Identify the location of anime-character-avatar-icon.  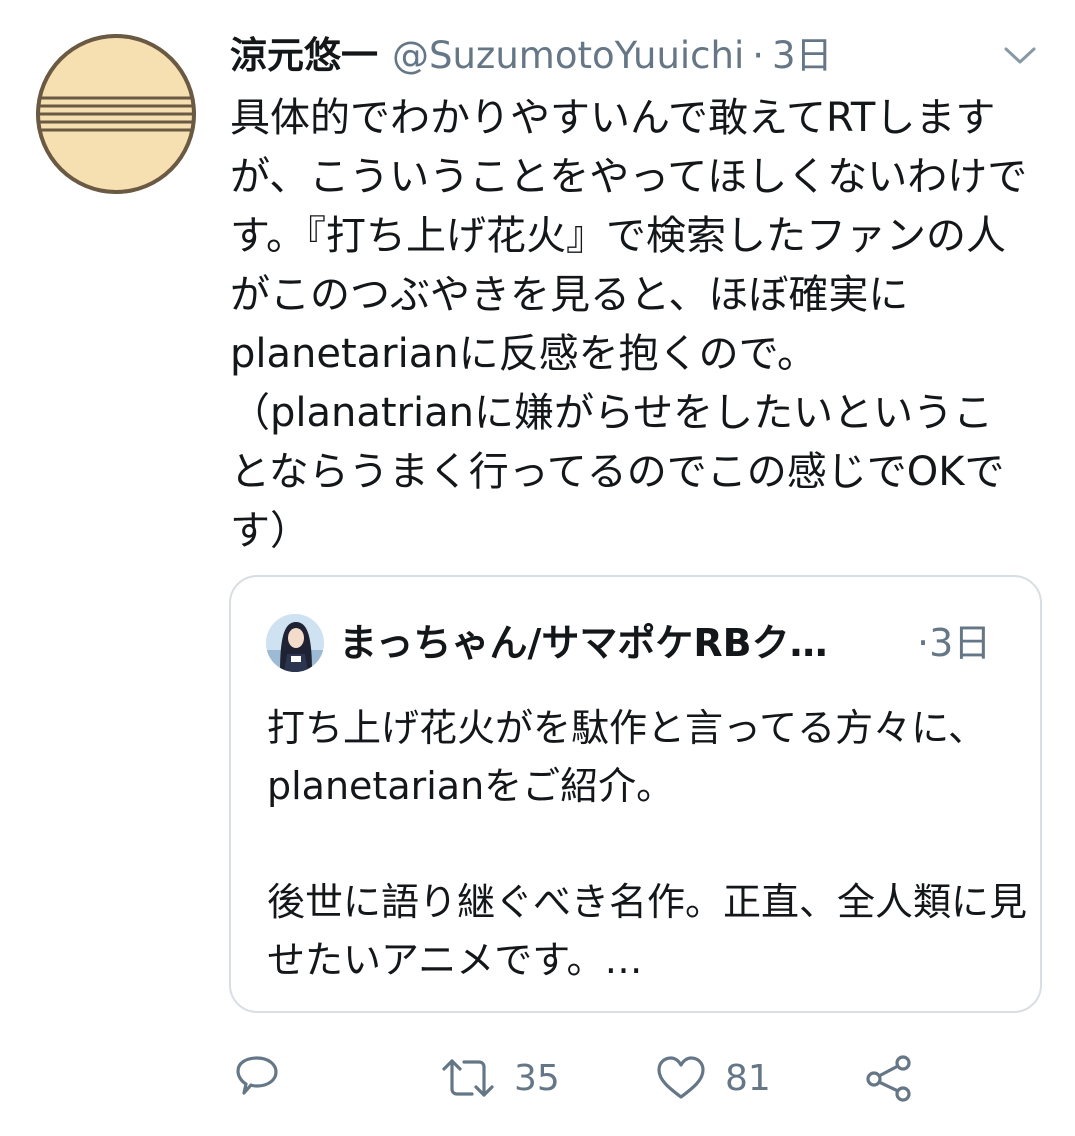
(295, 643).